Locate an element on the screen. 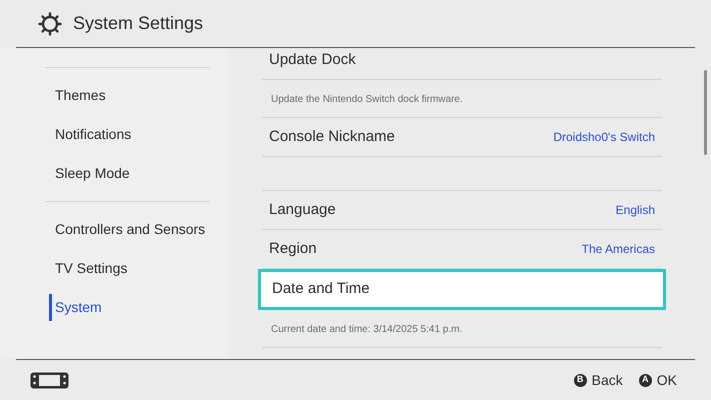  settings-row: Console Nickname Droidsho0's Switch is located at coordinates (462, 137).